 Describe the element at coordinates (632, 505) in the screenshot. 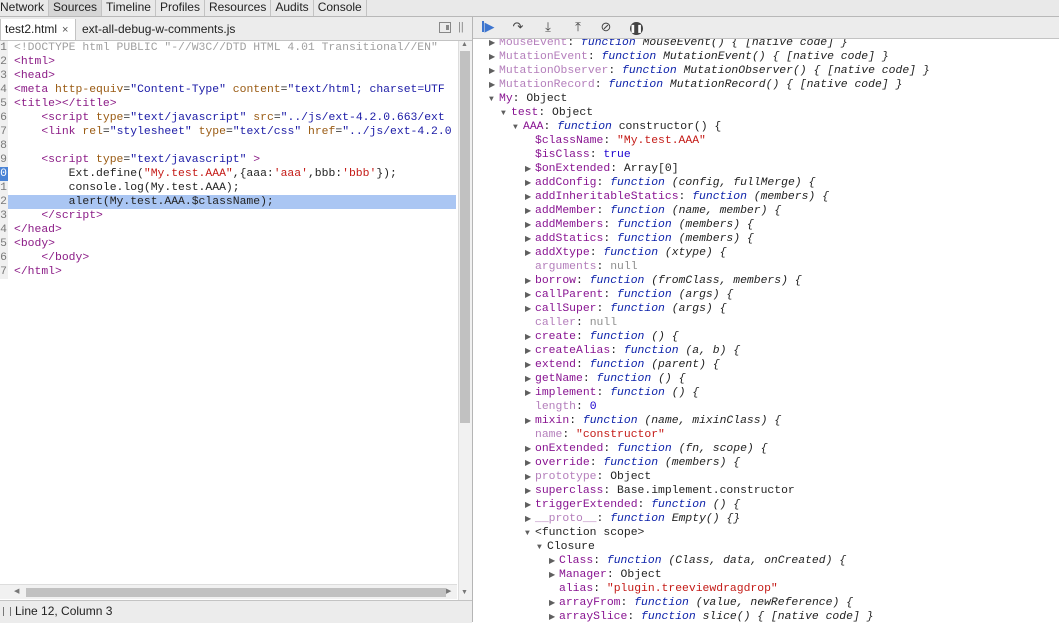

I see `scope-tree-row: ▶ triggerExtended: function () {` at that location.